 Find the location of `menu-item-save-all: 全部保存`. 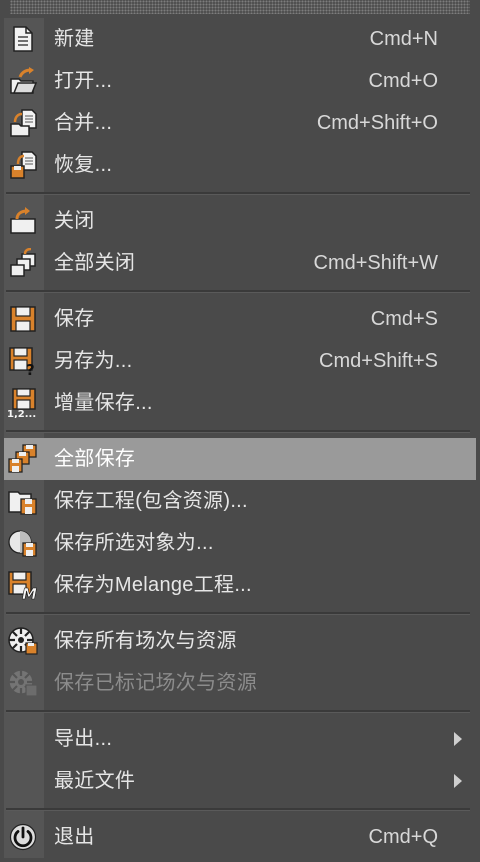

menu-item-save-all: 全部保存 is located at coordinates (240, 459).